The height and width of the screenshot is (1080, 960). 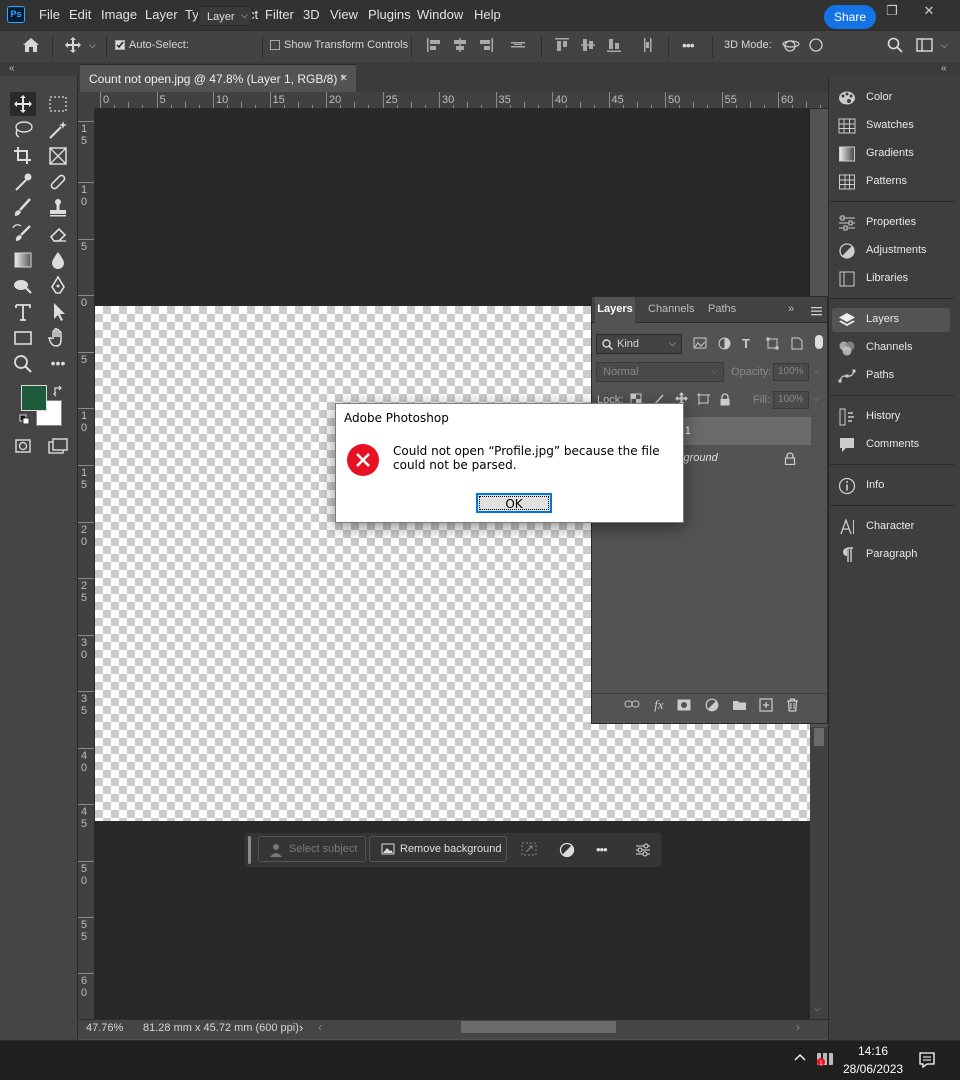 I want to click on quick-mask-icon, so click(x=23, y=446).